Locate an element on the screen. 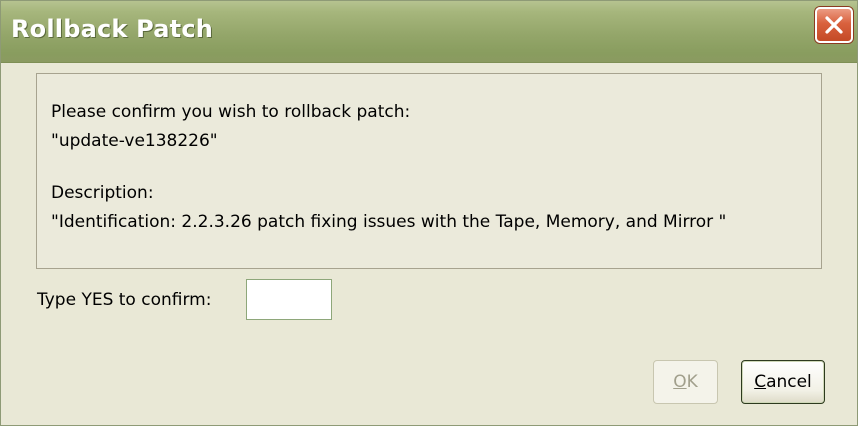  cancel-label-rest: ancel is located at coordinates (789, 382).